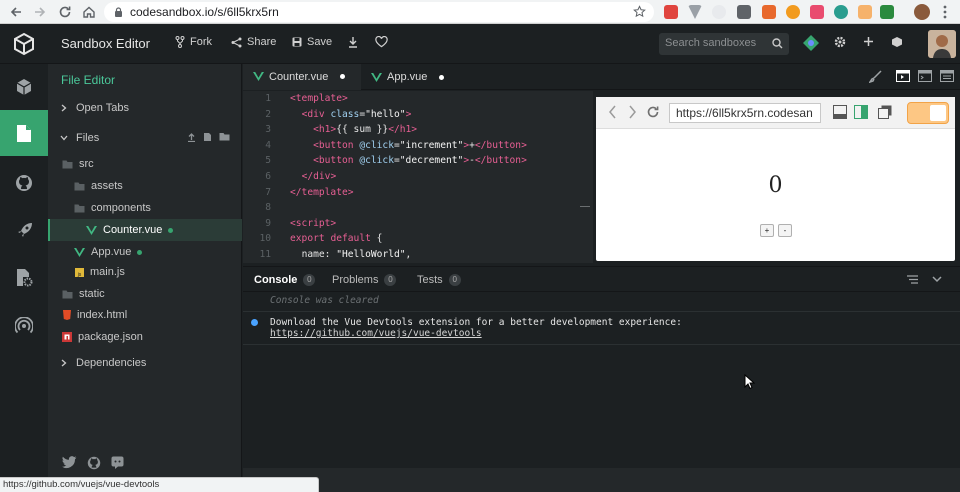  I want to click on dependencies-section: Dependencies, so click(145, 363).